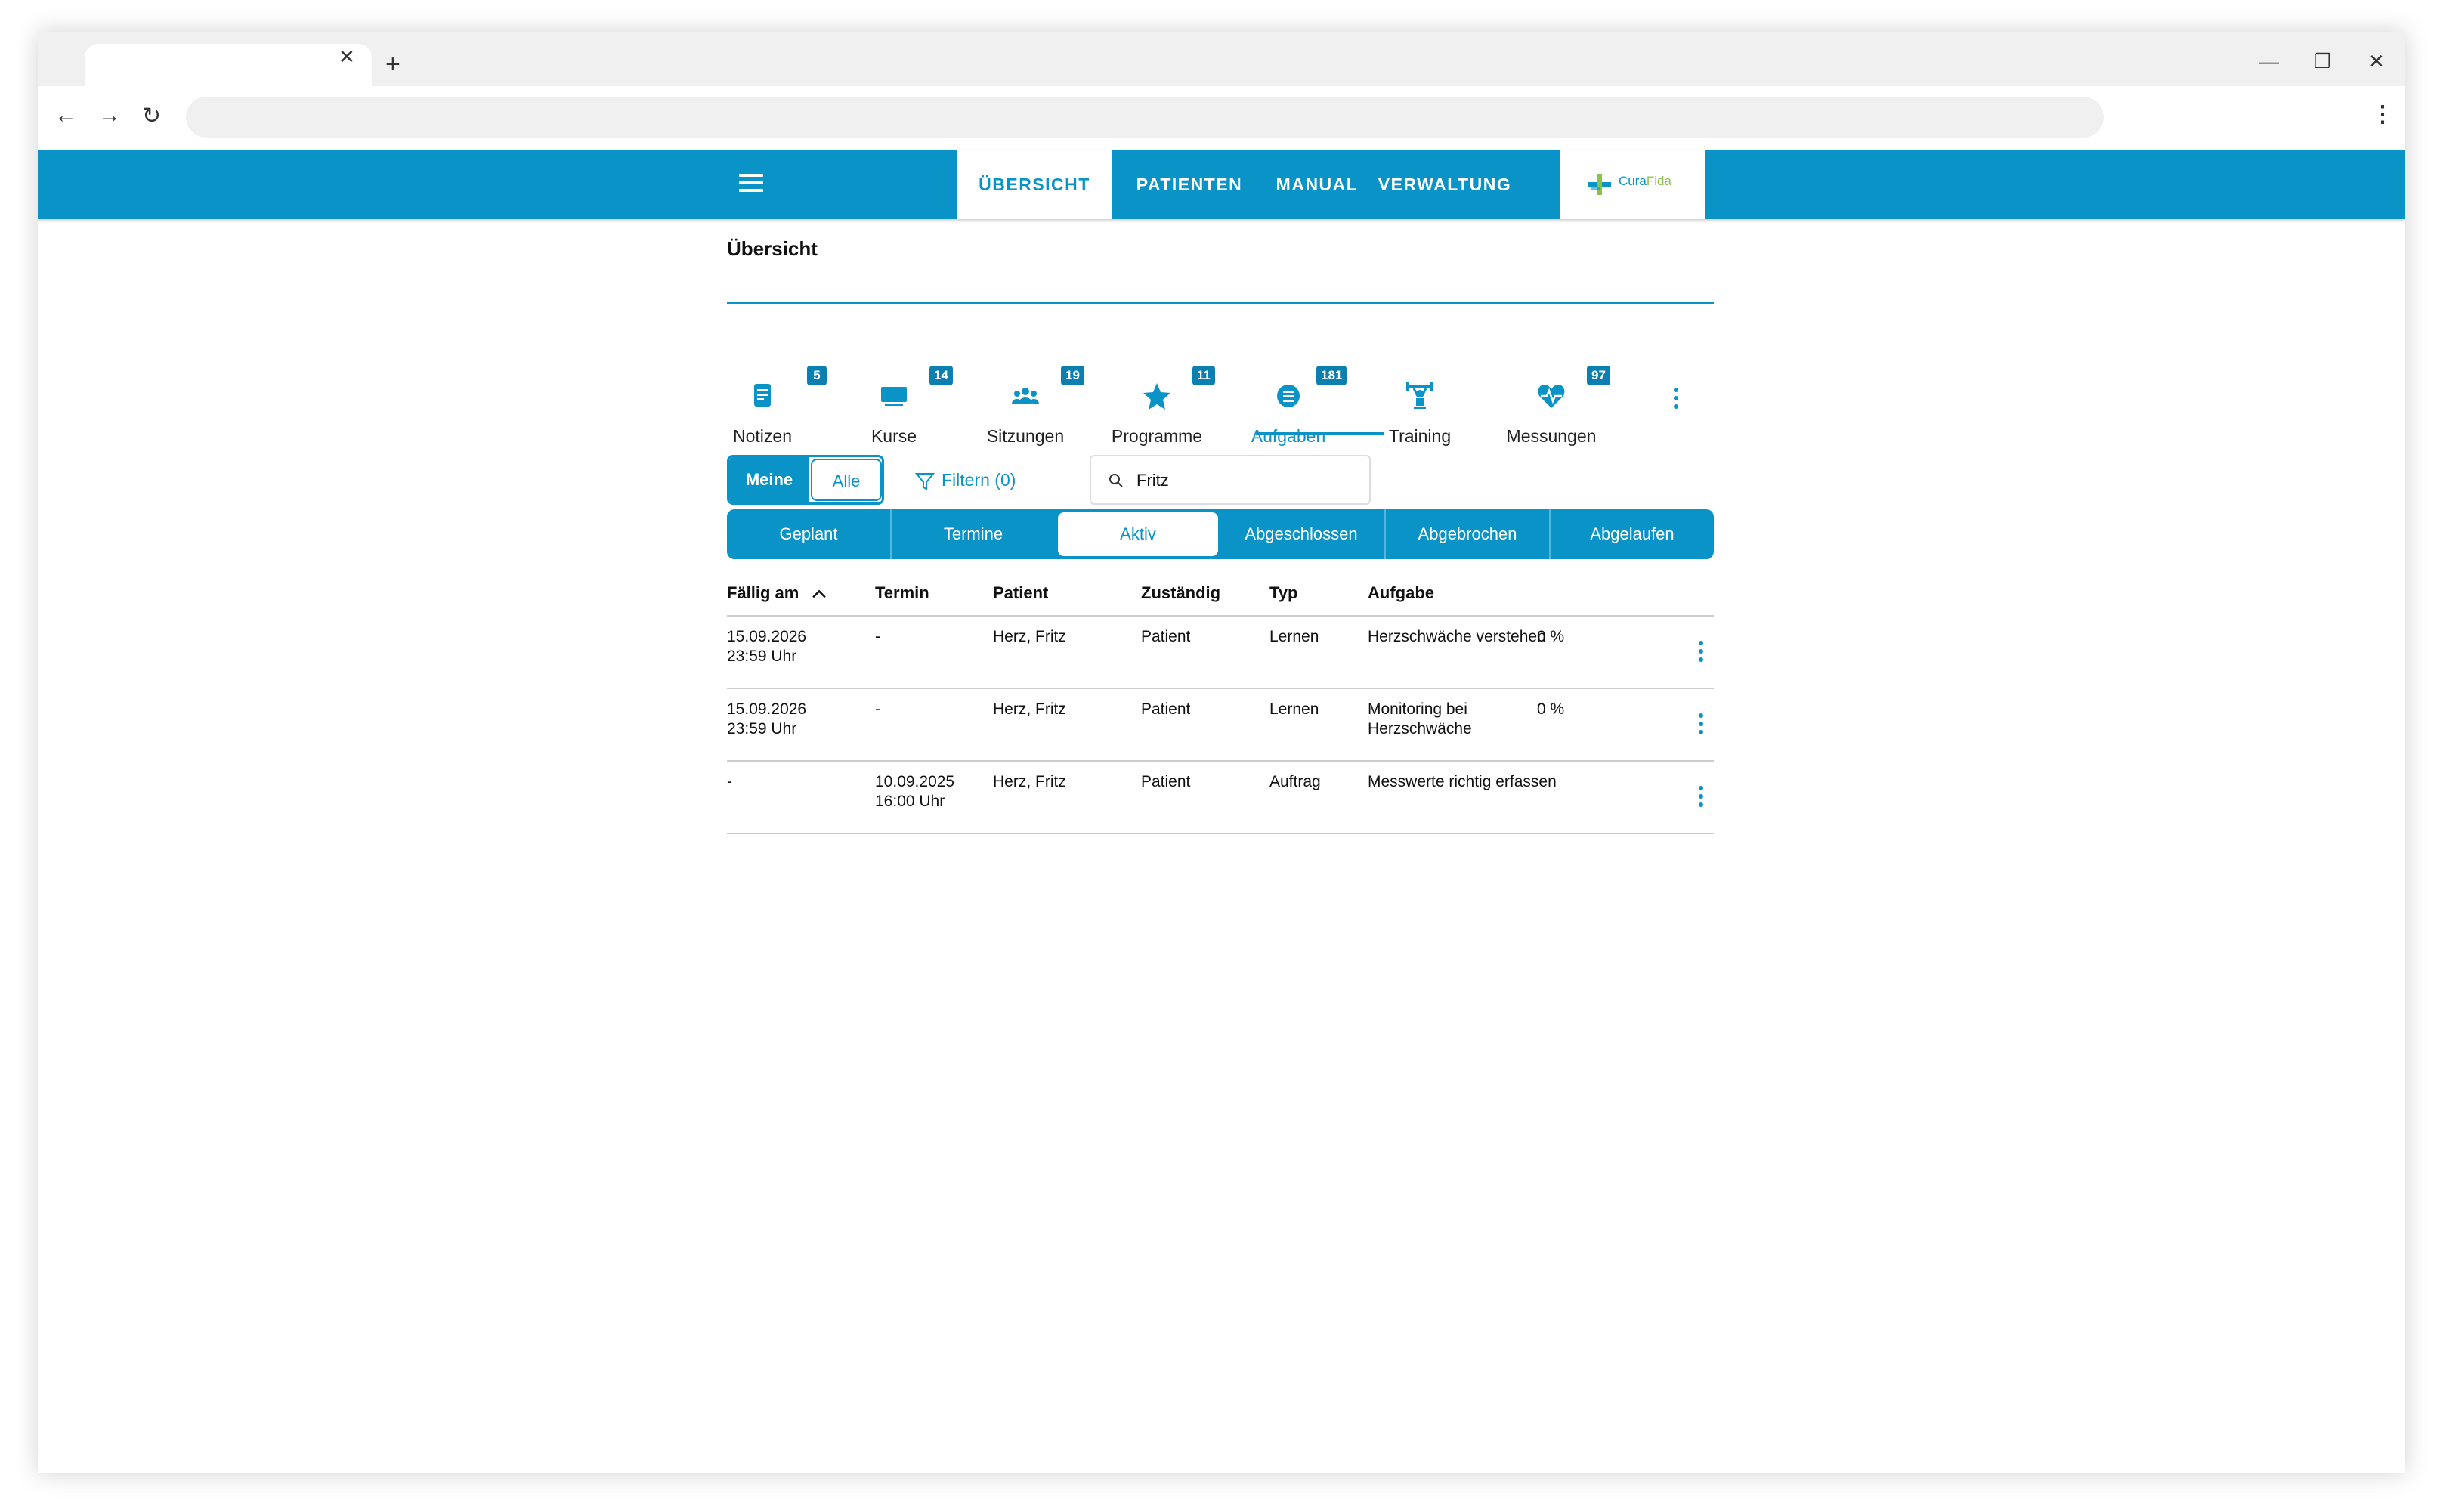  Describe the element at coordinates (751, 183) in the screenshot. I see `hamburger-menu-icon` at that location.